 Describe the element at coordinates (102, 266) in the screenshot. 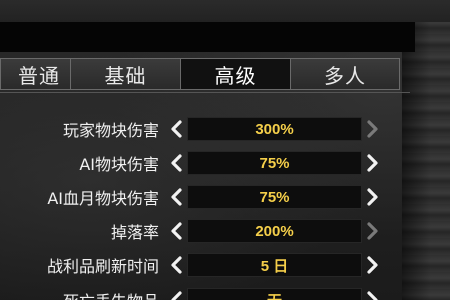

I see `setting-label: 战利品刷新时间` at that location.